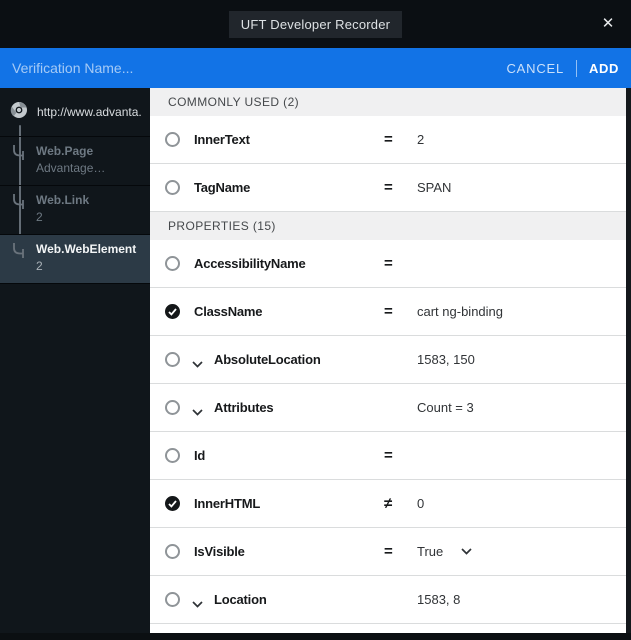 This screenshot has width=631, height=640. I want to click on property-value-text: SPAN, so click(434, 187).